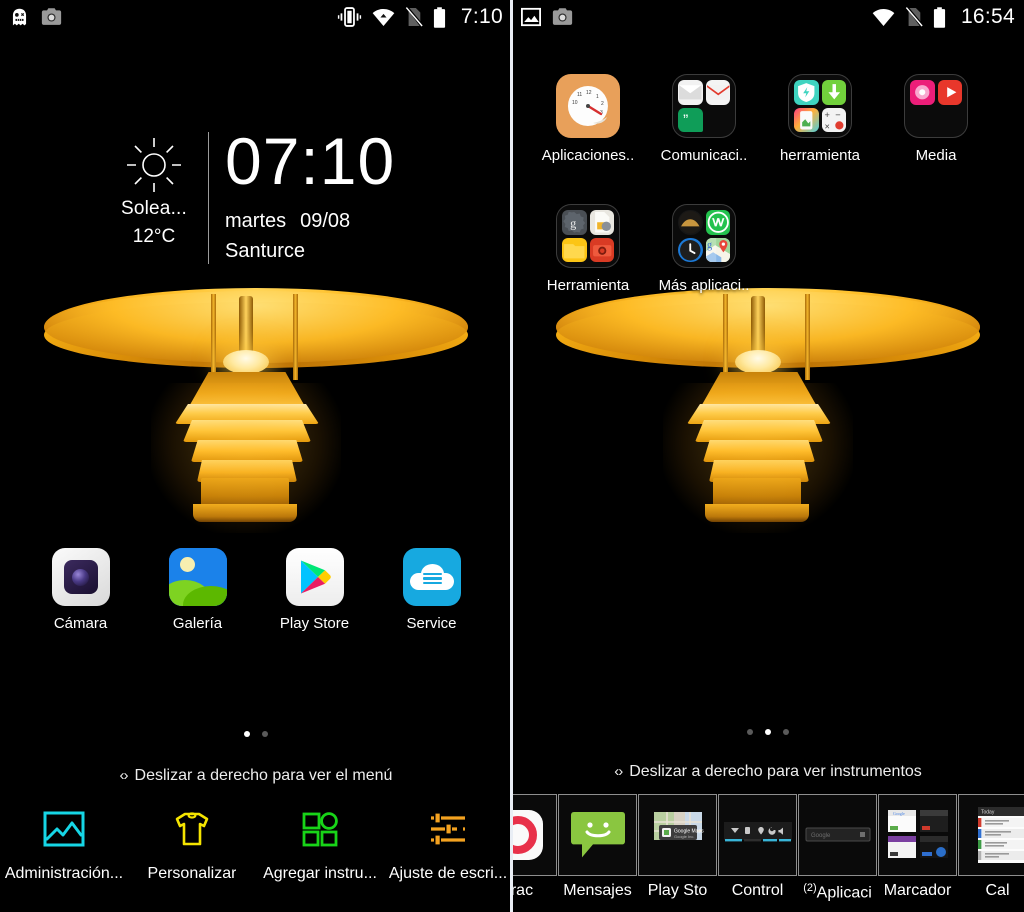 Image resolution: width=1024 pixels, height=912 pixels. I want to click on google-maps-widget-icon: Google Maps Google Inc., so click(677, 835).